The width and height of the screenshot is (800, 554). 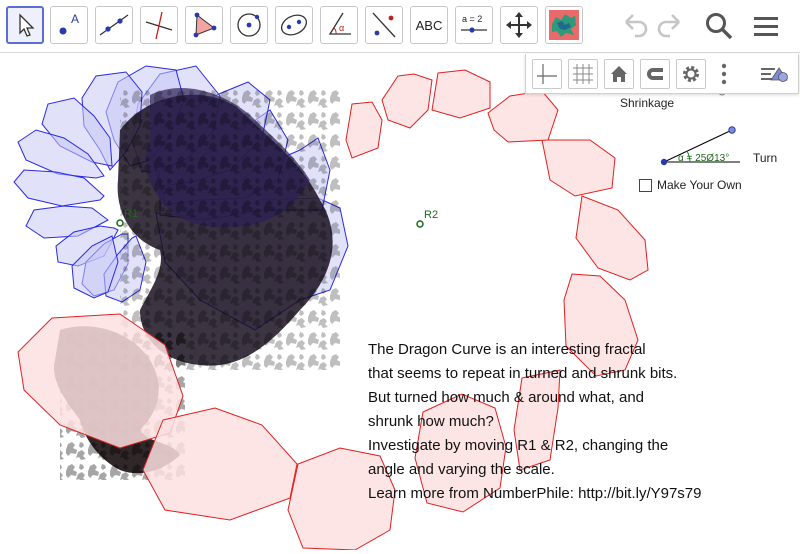 I want to click on settings-button, so click(x=691, y=74).